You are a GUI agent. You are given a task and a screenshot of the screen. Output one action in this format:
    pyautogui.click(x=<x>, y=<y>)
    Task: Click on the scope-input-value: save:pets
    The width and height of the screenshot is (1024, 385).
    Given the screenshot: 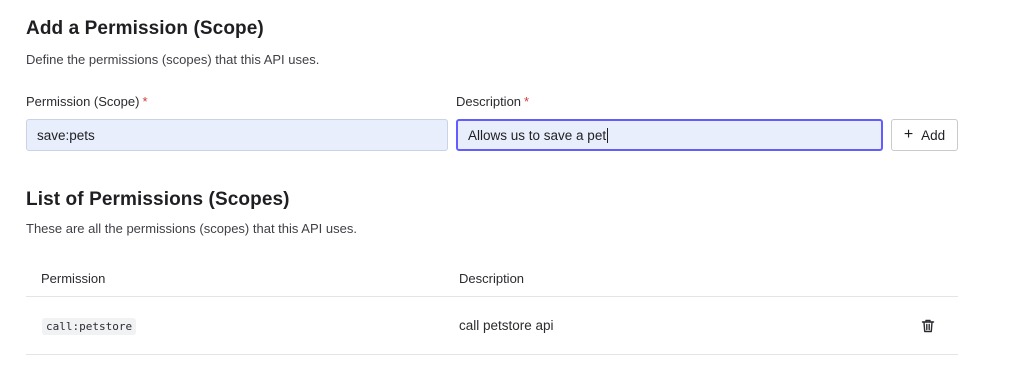 What is the action you would take?
    pyautogui.click(x=66, y=135)
    